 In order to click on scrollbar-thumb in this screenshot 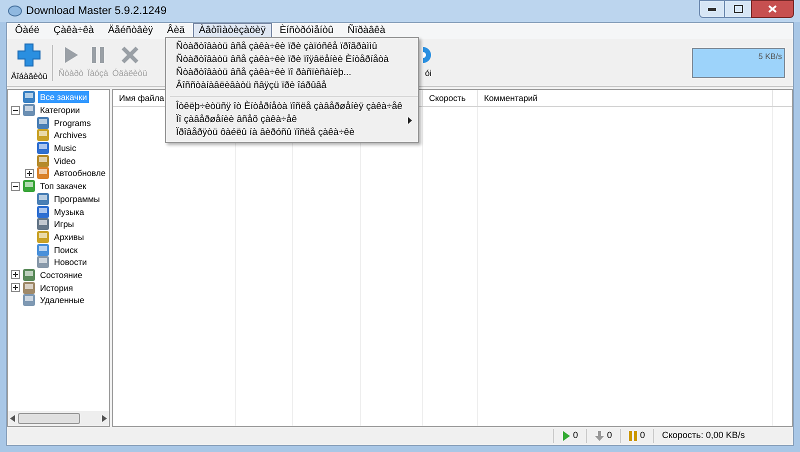, I will do `click(49, 418)`.